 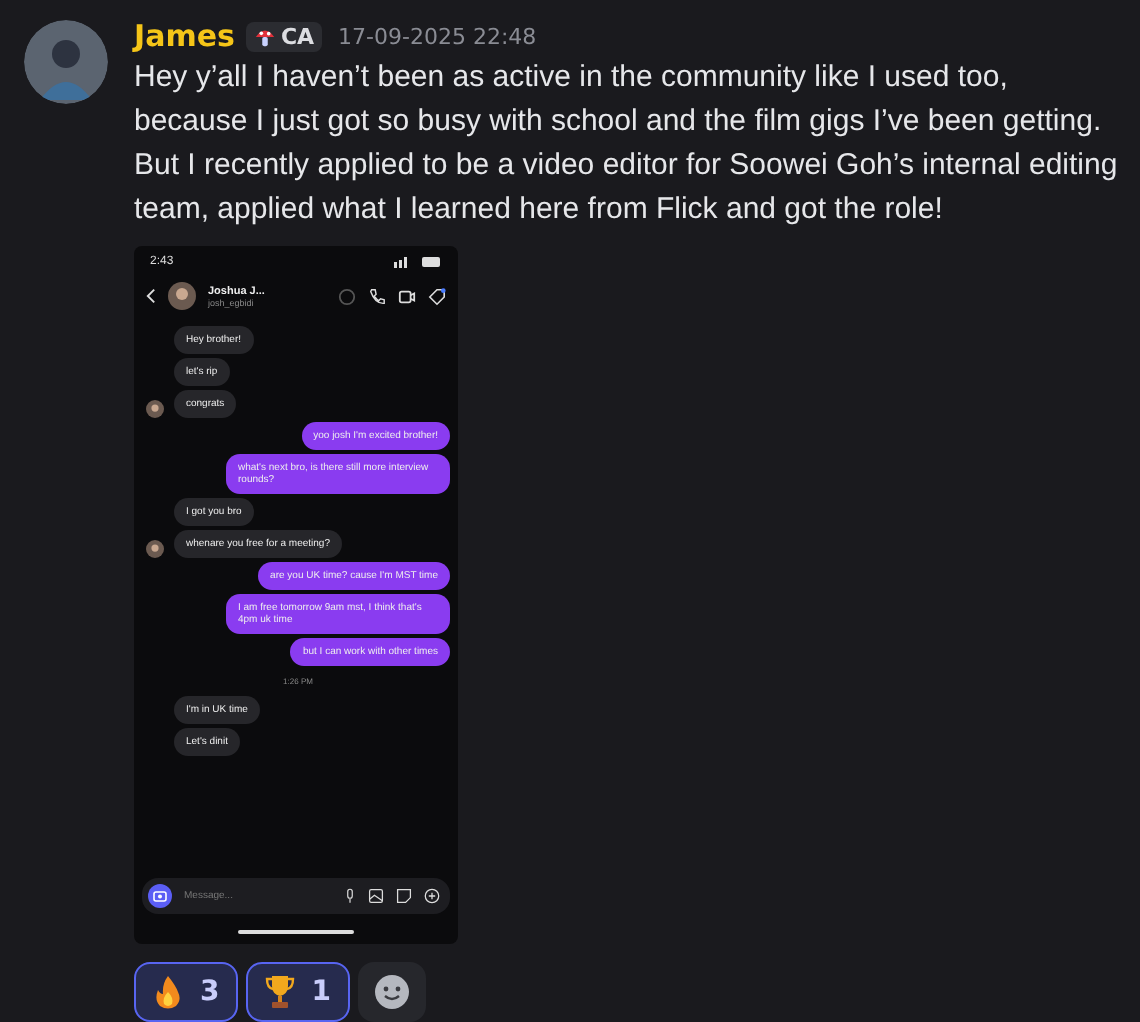 I want to click on image-icon, so click(x=376, y=896).